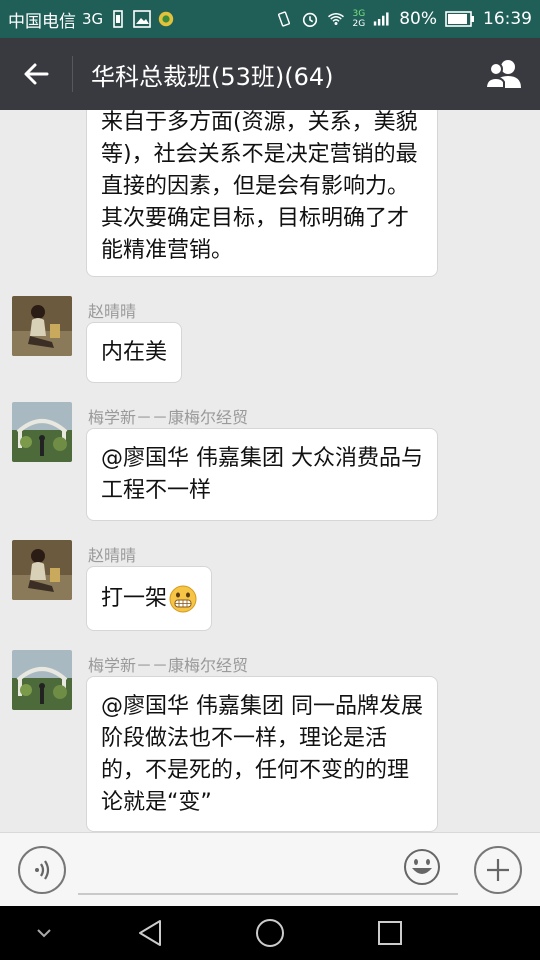  Describe the element at coordinates (310, 19) in the screenshot. I see `alarm-icon` at that location.